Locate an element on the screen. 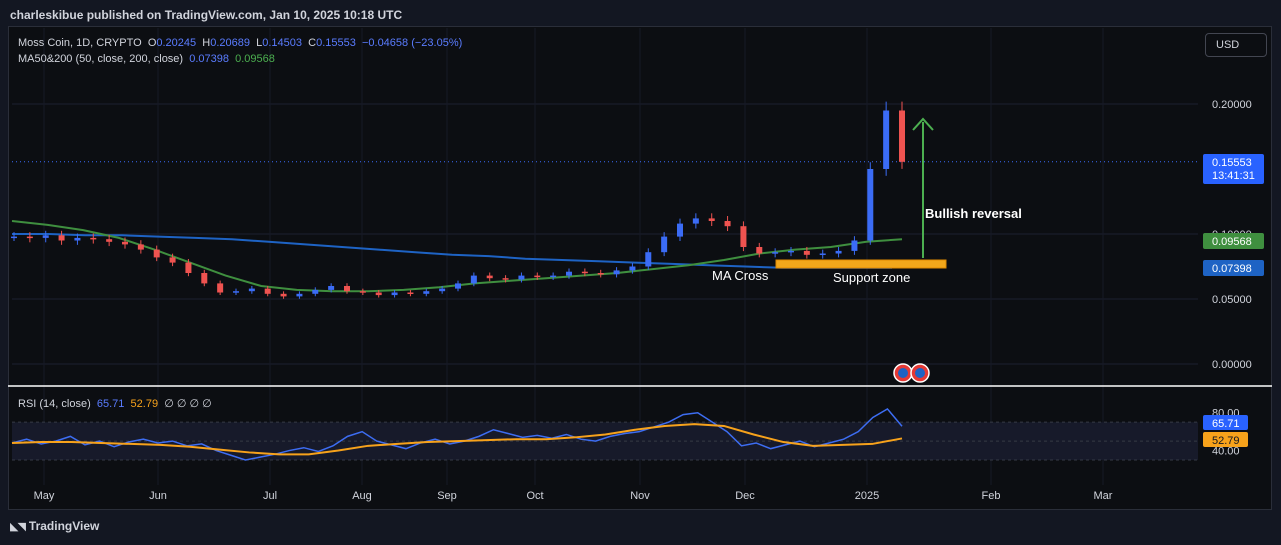 This screenshot has width=1281, height=545. rsi-value: 65.71 is located at coordinates (110, 404).